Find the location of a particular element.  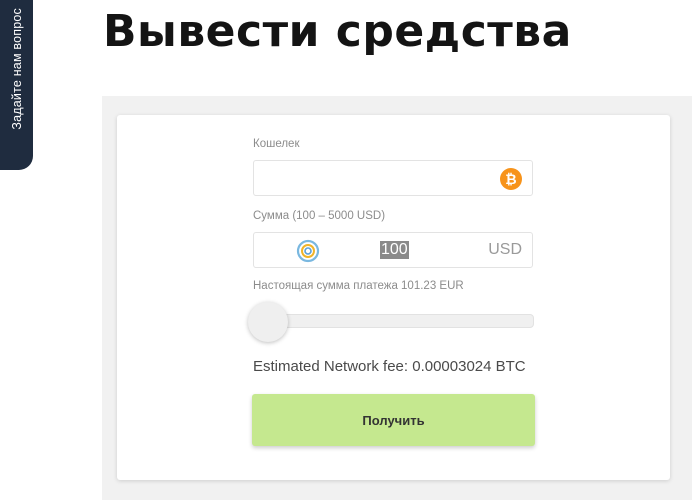

ask-question-label: Задайте нам вопрос is located at coordinates (16, 69).